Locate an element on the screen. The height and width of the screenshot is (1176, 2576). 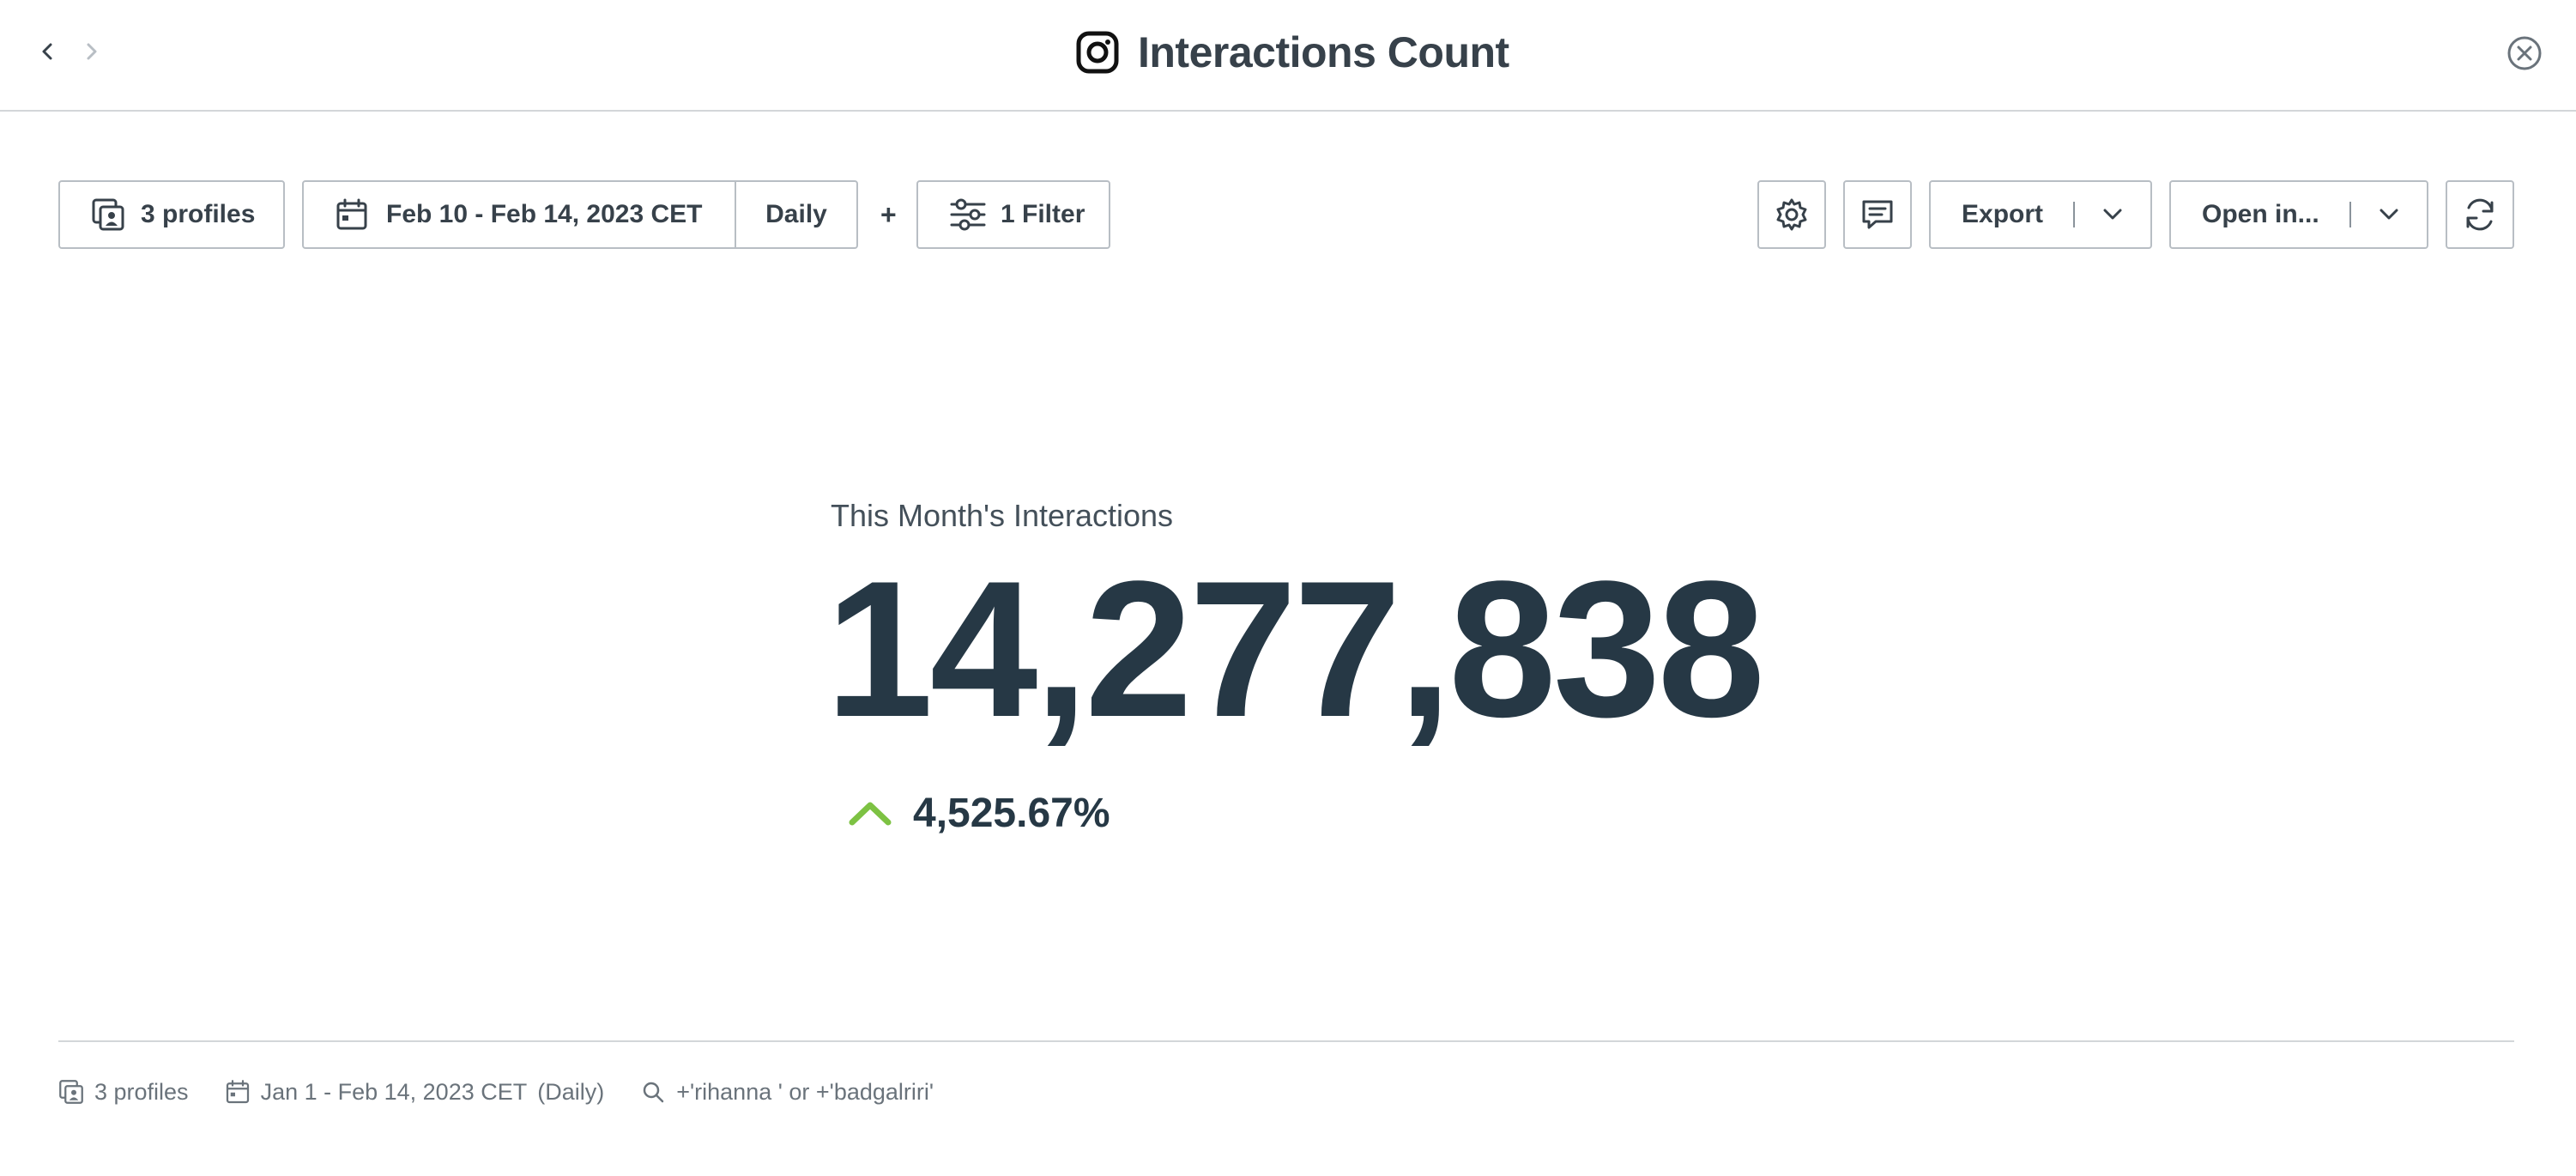
footer-query: +'rihanna ' or +'badgalriri' is located at coordinates (787, 1092).